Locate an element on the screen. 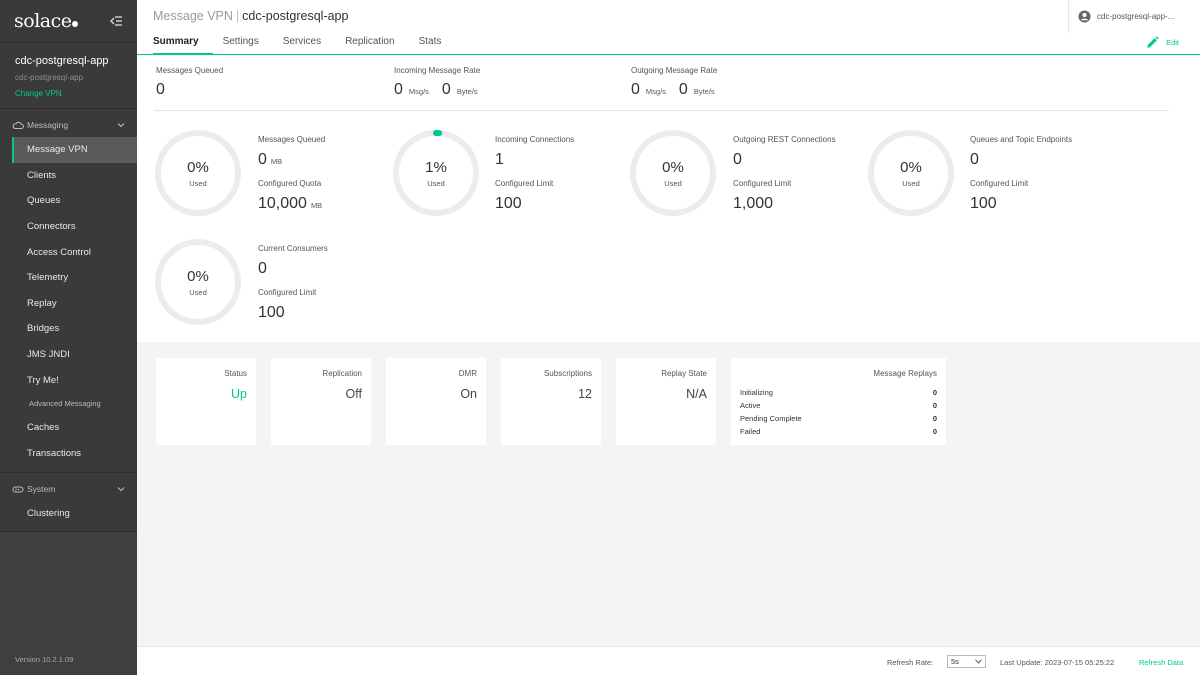  replay-row: Active 0 is located at coordinates (838, 405).